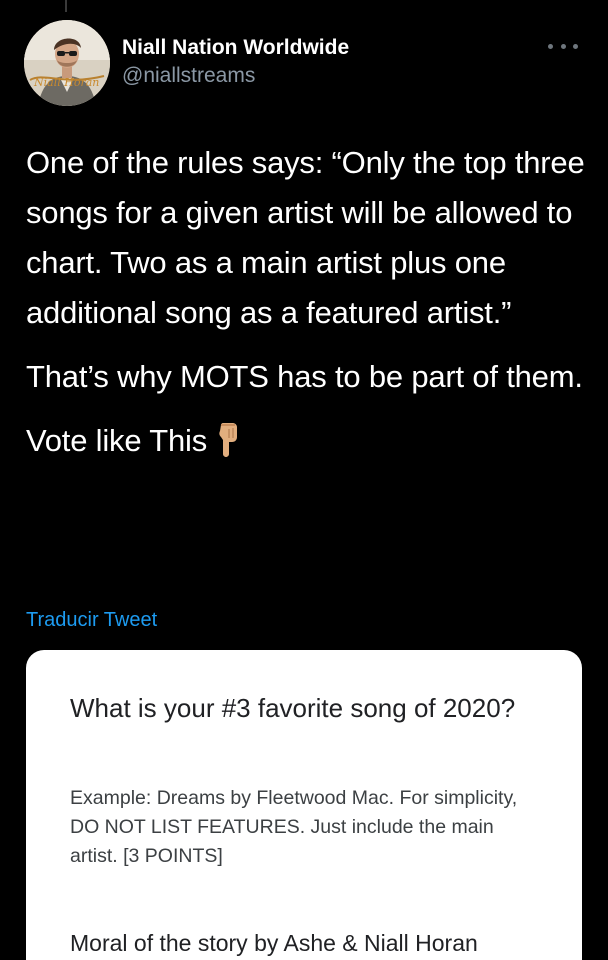  I want to click on avatar: Niall Horan, so click(67, 63).